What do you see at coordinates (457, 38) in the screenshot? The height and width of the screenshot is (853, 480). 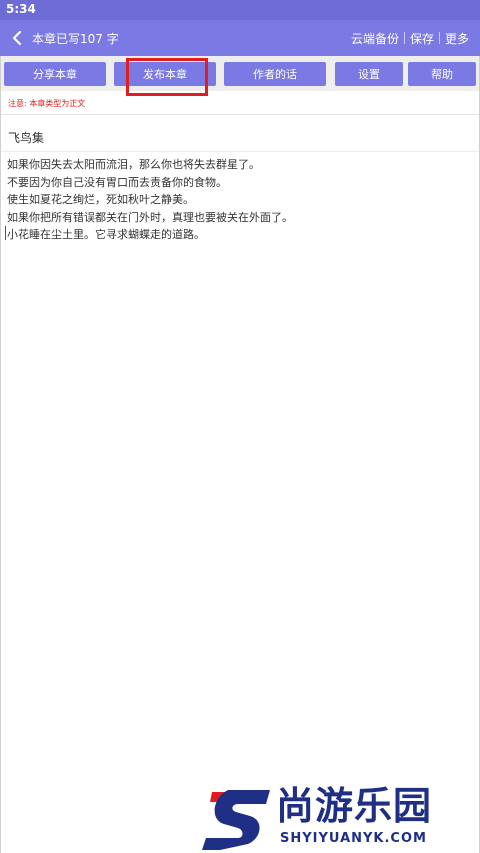 I see `more-button: 更多` at bounding box center [457, 38].